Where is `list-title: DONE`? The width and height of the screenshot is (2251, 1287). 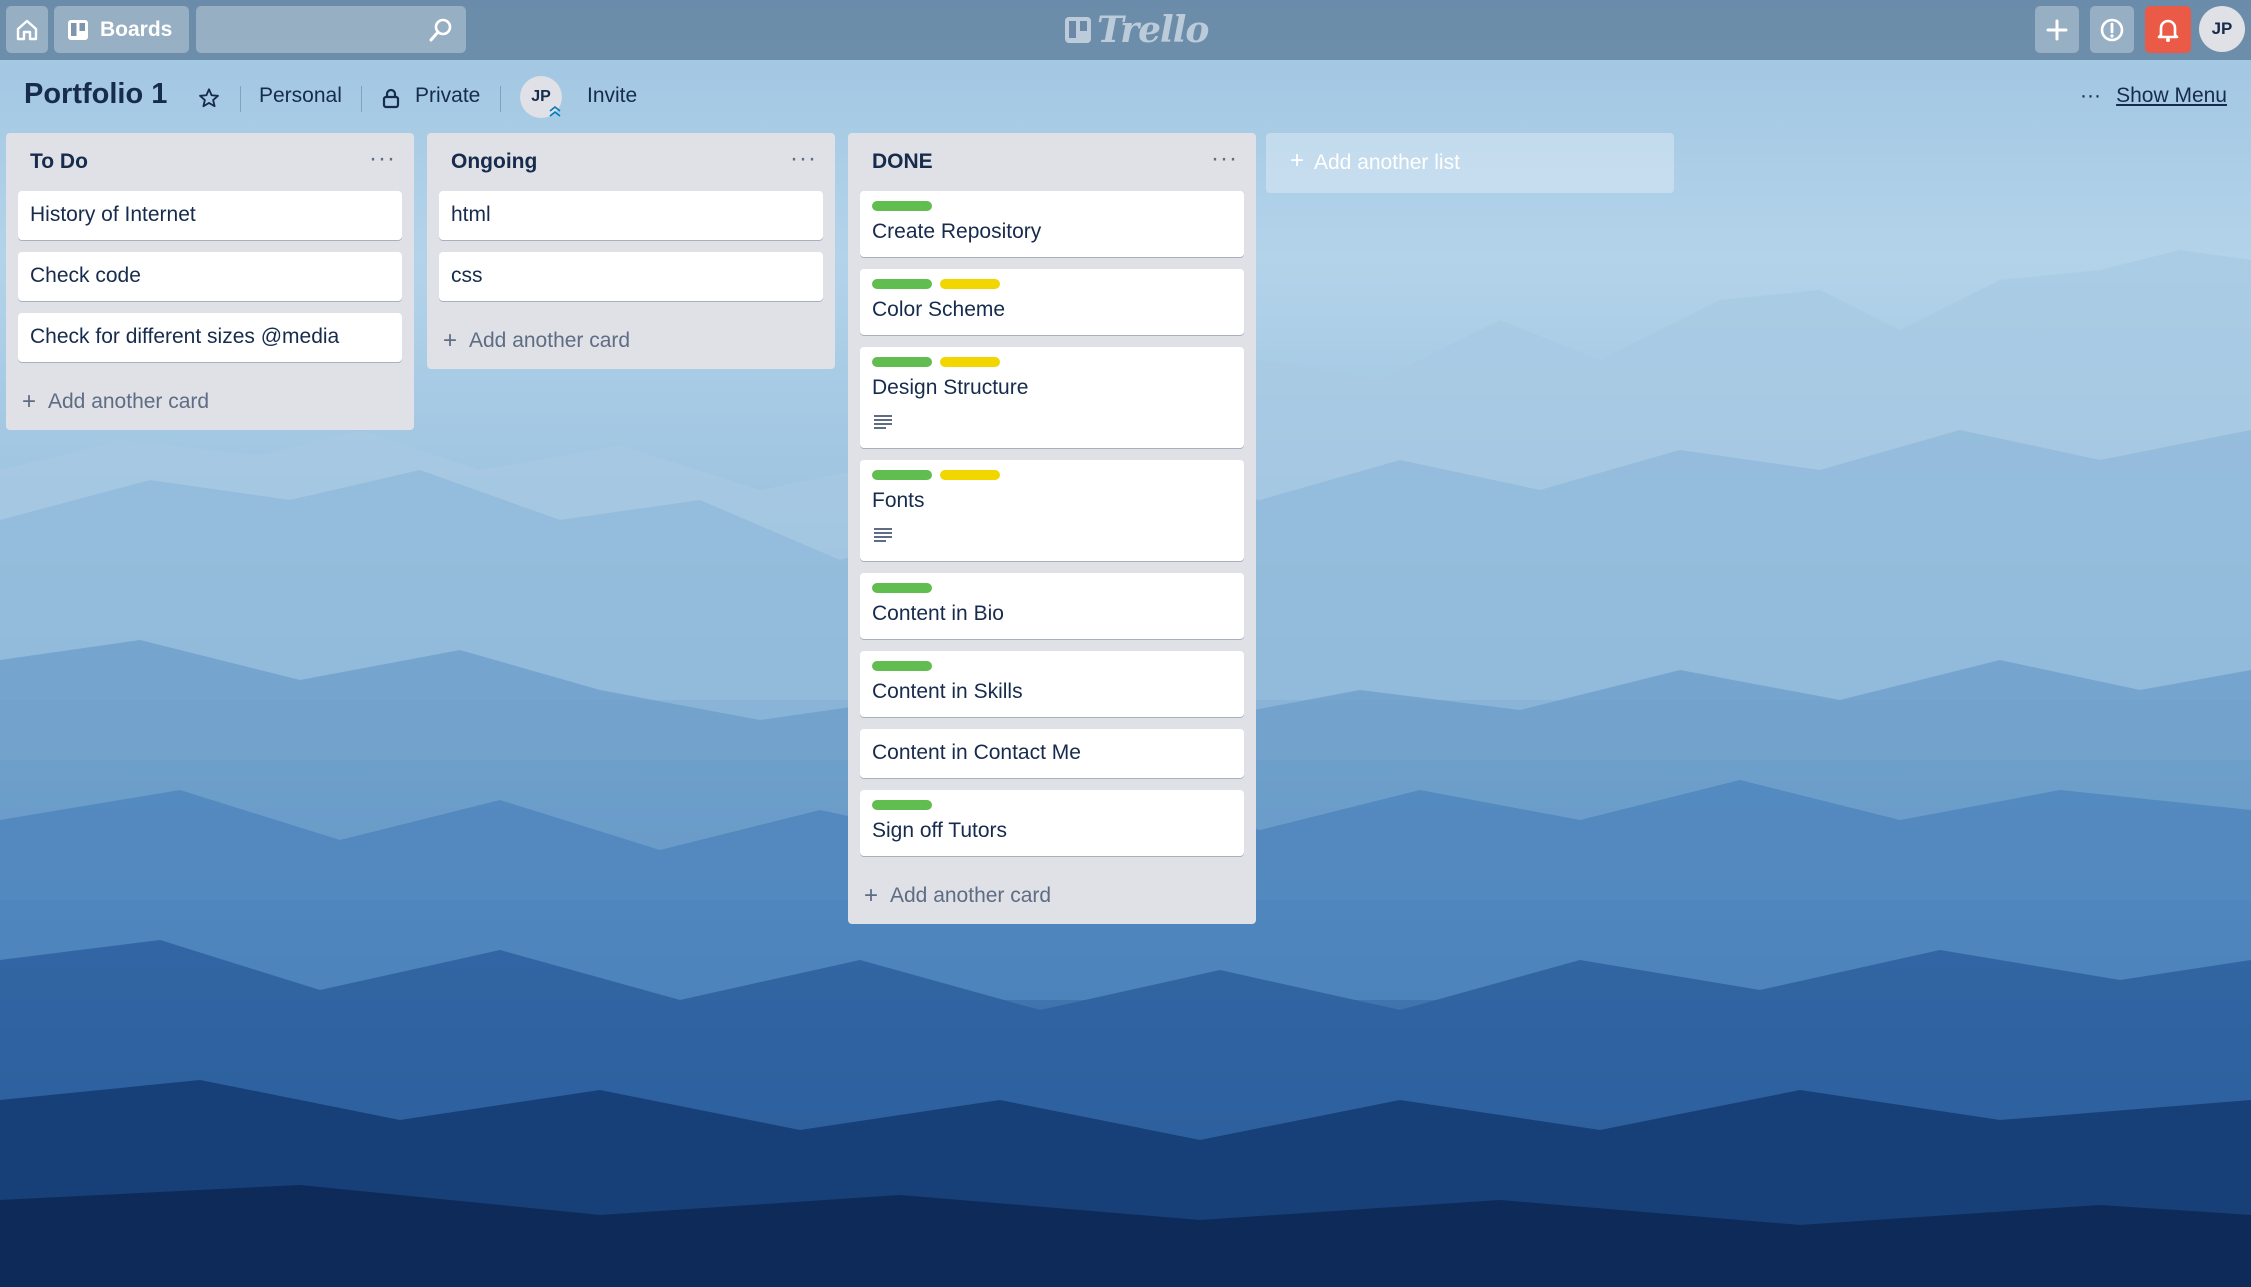 list-title: DONE is located at coordinates (902, 162).